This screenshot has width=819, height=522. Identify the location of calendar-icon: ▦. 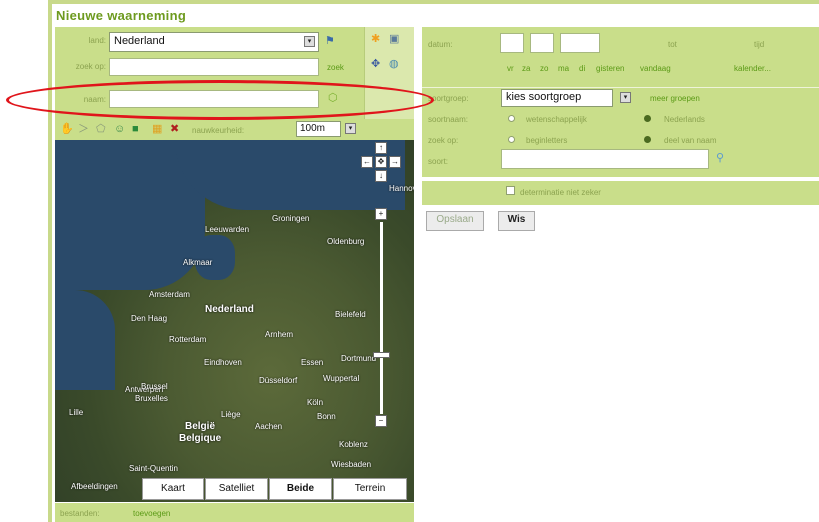
(157, 129).